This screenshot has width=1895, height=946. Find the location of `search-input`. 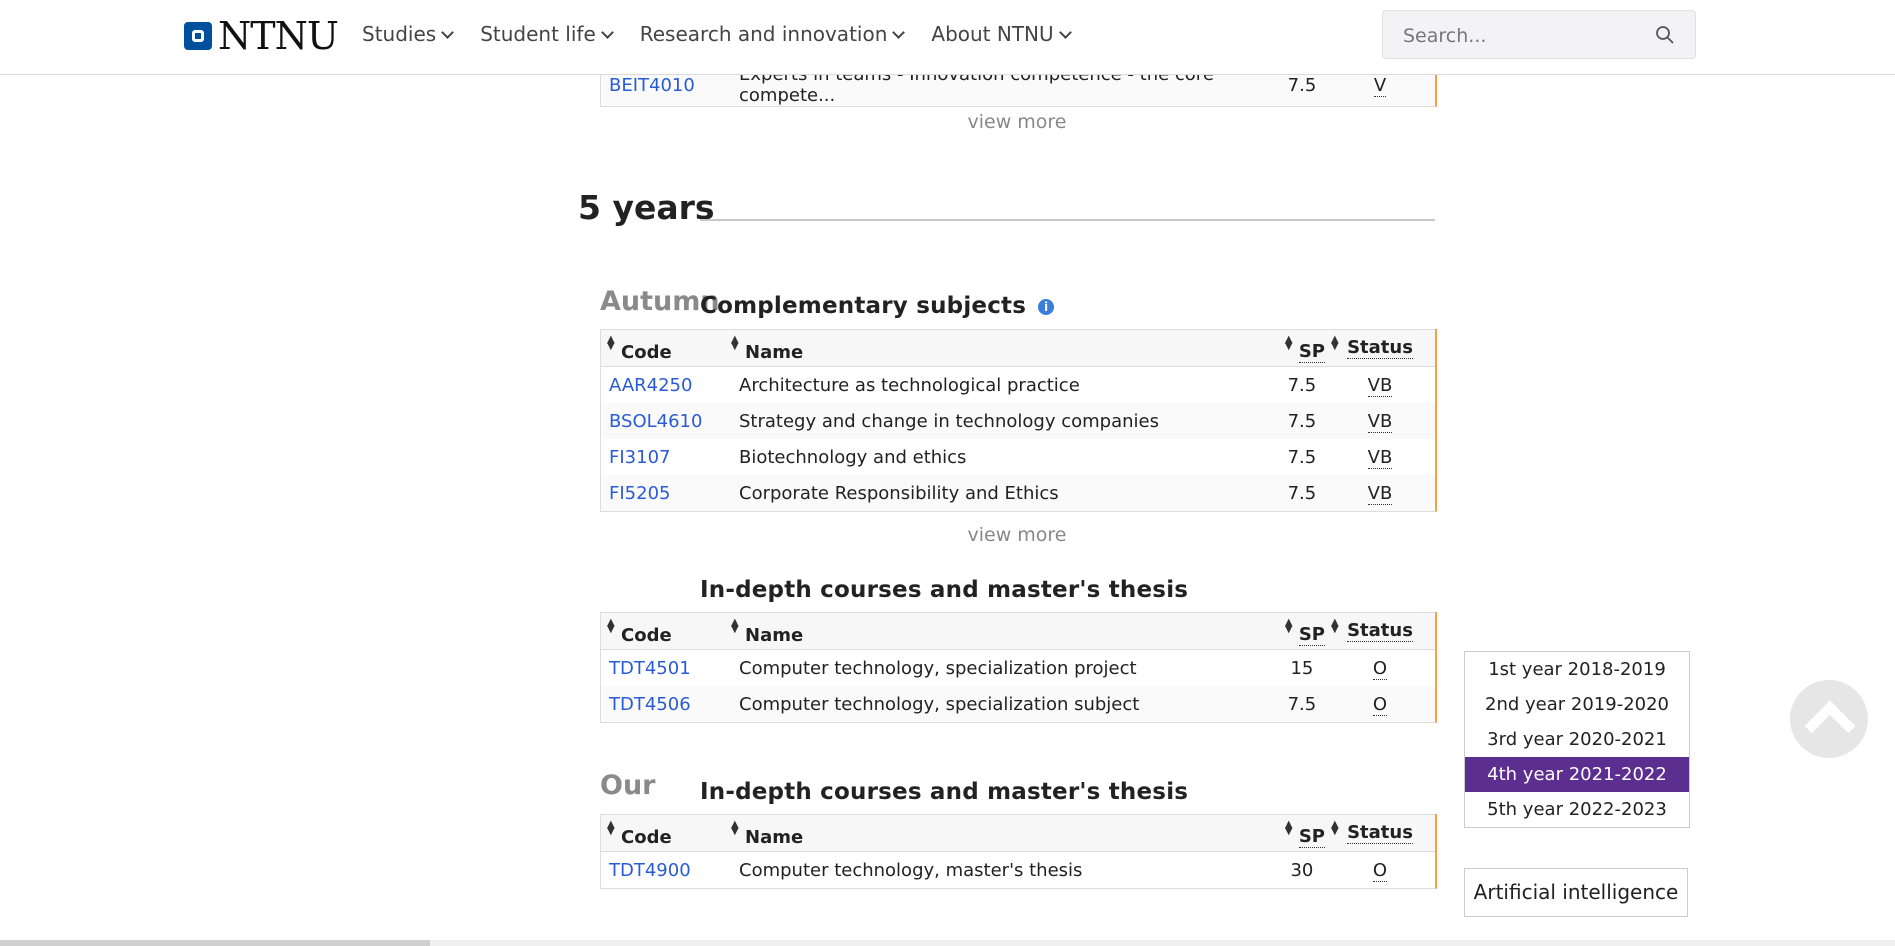

search-input is located at coordinates (1519, 35).